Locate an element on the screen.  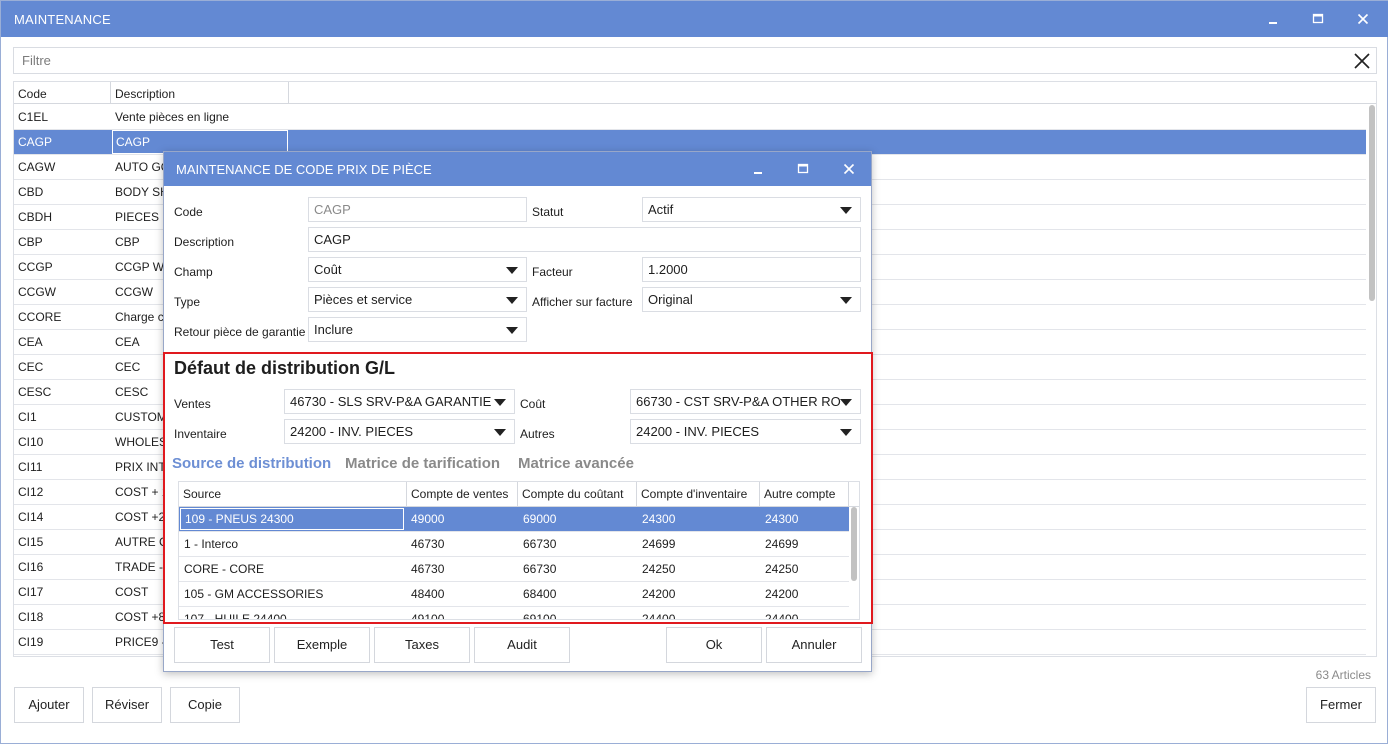
filter-bar is located at coordinates (695, 60).